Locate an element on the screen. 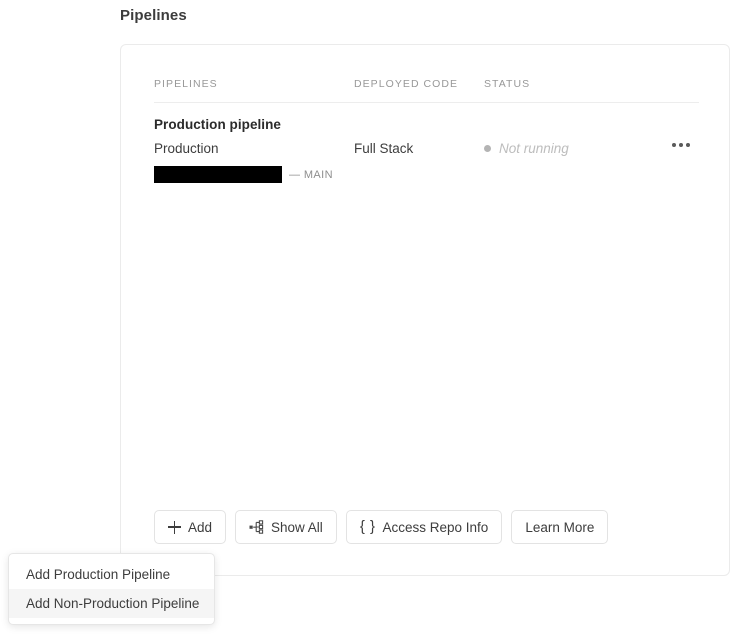 This screenshot has width=750, height=637. pipeline-environment: Production is located at coordinates (186, 148).